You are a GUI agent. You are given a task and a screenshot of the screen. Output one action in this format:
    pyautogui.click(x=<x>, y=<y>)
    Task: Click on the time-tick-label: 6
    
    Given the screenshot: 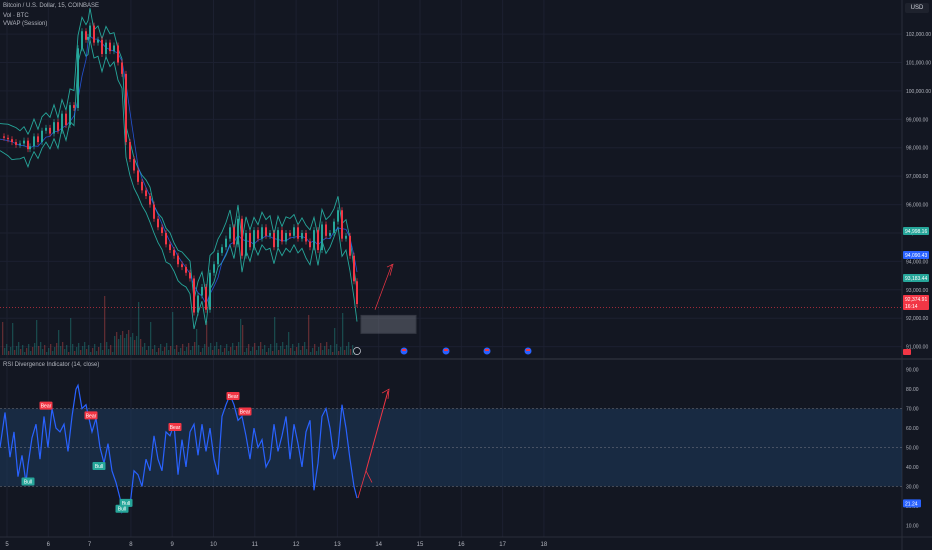 What is the action you would take?
    pyautogui.click(x=49, y=545)
    